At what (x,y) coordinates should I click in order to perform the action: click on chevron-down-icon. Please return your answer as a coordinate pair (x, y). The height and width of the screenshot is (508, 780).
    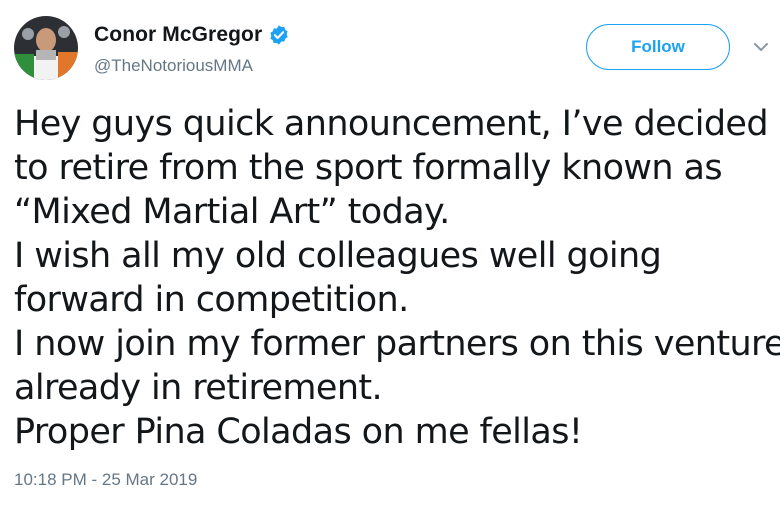
    Looking at the image, I should click on (761, 47).